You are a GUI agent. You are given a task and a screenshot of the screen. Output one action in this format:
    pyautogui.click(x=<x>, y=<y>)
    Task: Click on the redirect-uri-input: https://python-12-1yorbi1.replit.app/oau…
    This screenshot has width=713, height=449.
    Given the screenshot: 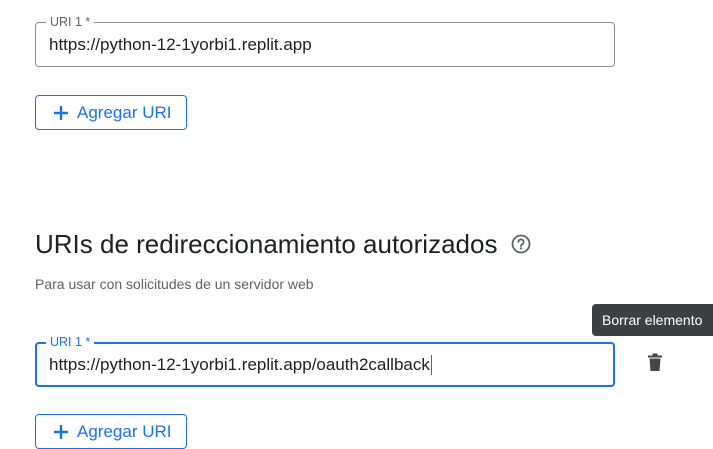 What is the action you would take?
    pyautogui.click(x=241, y=364)
    